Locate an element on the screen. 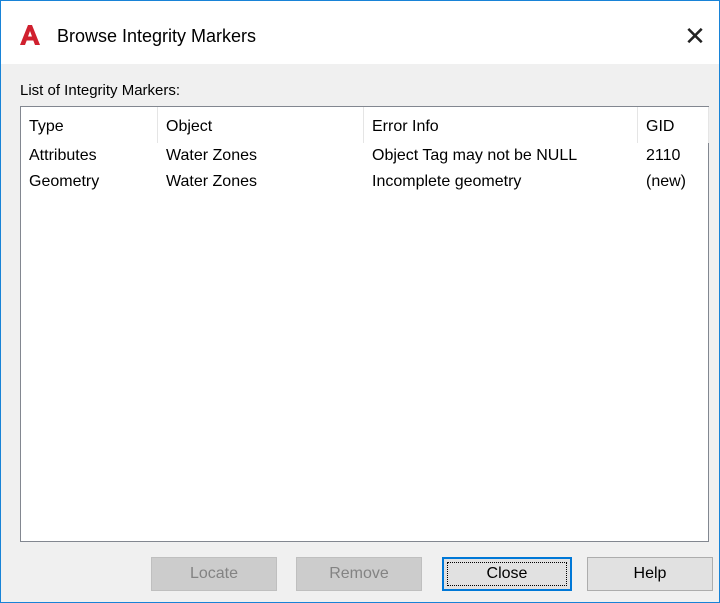 The height and width of the screenshot is (603, 720). help-button-label: Help is located at coordinates (650, 573).